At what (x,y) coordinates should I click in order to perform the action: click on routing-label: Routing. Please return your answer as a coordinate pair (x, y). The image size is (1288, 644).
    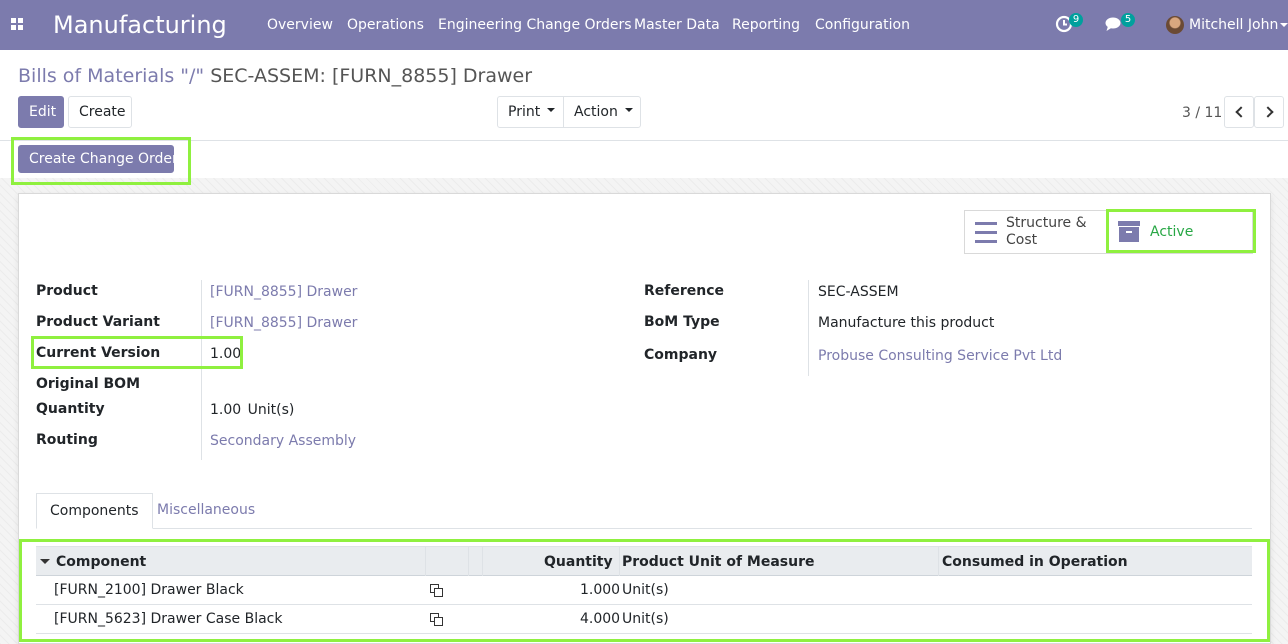
    Looking at the image, I should click on (67, 440).